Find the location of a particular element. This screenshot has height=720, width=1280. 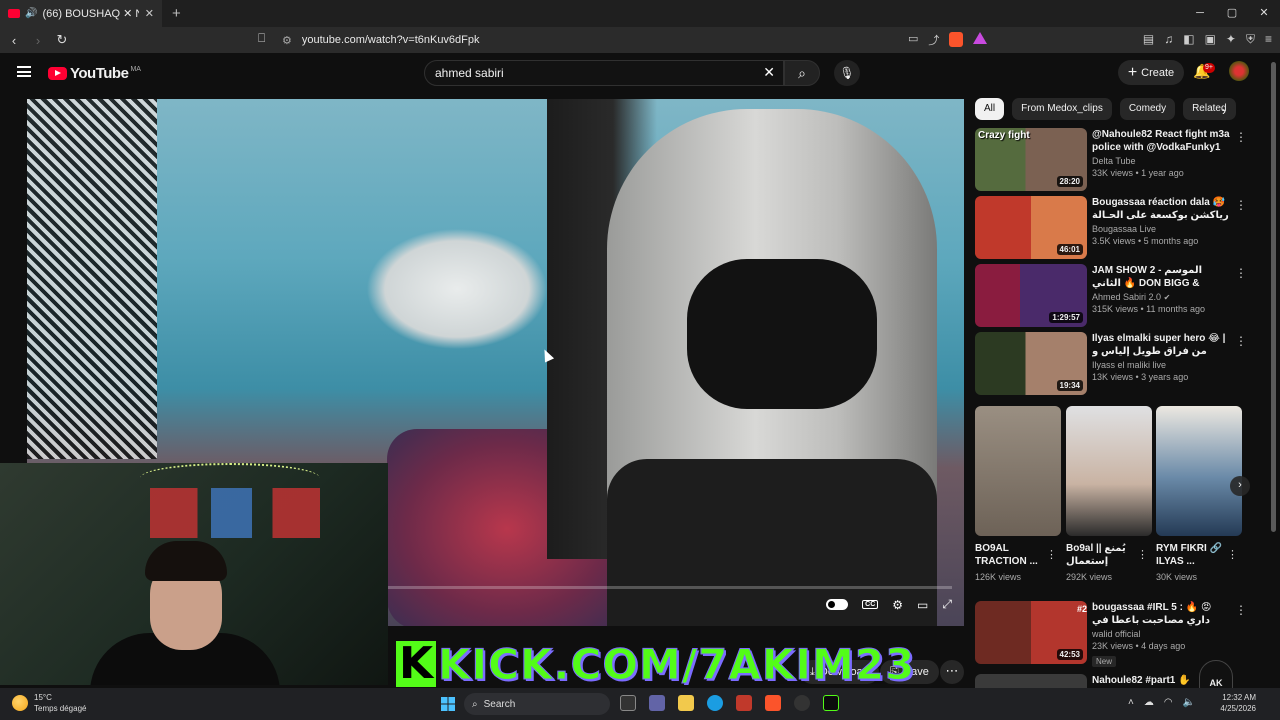

video-thumbnail: 46:01 is located at coordinates (1031, 227).